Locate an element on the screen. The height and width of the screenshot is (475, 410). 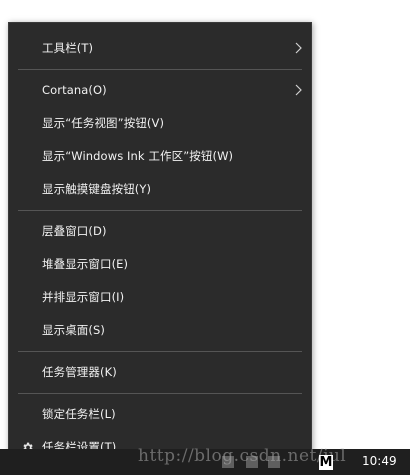
menu-item-label: Cortana(O) is located at coordinates (74, 90).